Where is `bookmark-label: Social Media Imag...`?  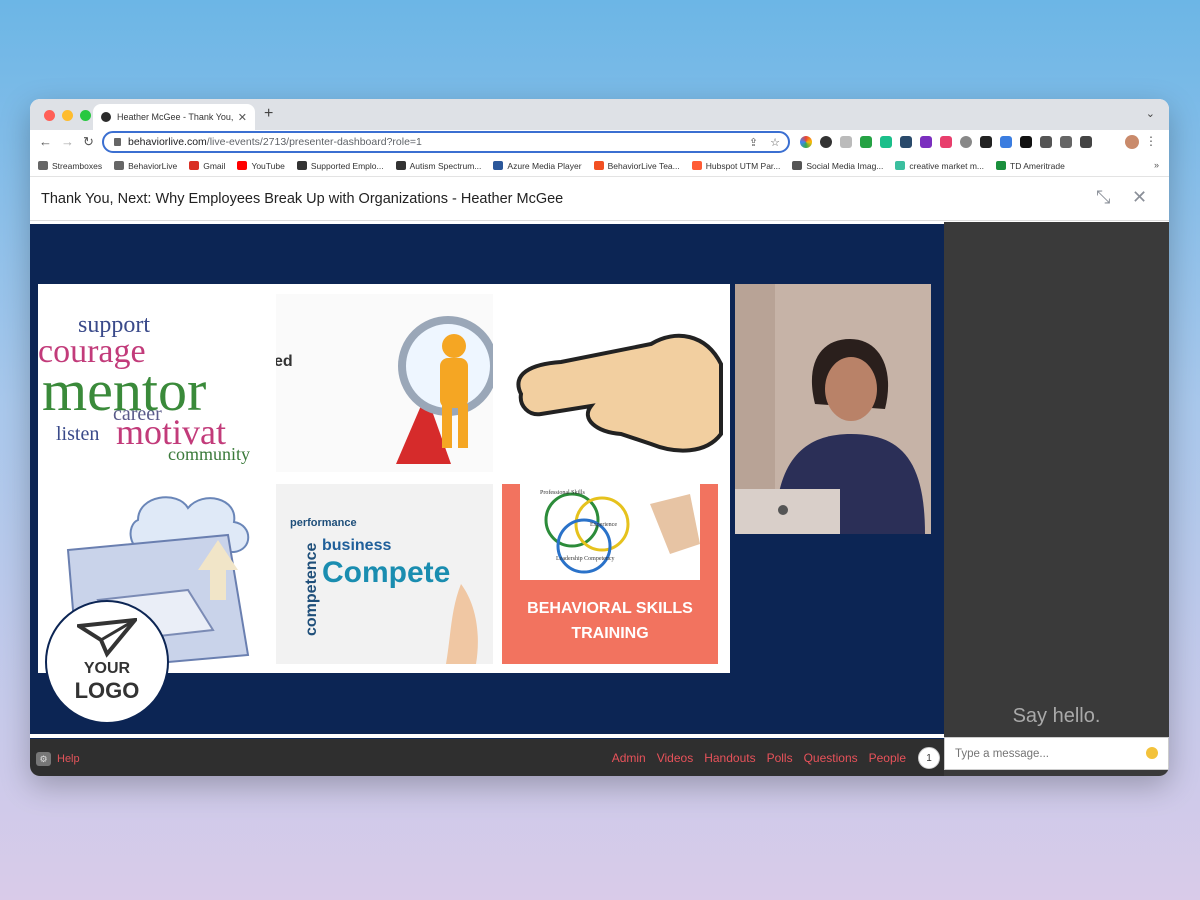
bookmark-label: Social Media Imag... is located at coordinates (845, 165).